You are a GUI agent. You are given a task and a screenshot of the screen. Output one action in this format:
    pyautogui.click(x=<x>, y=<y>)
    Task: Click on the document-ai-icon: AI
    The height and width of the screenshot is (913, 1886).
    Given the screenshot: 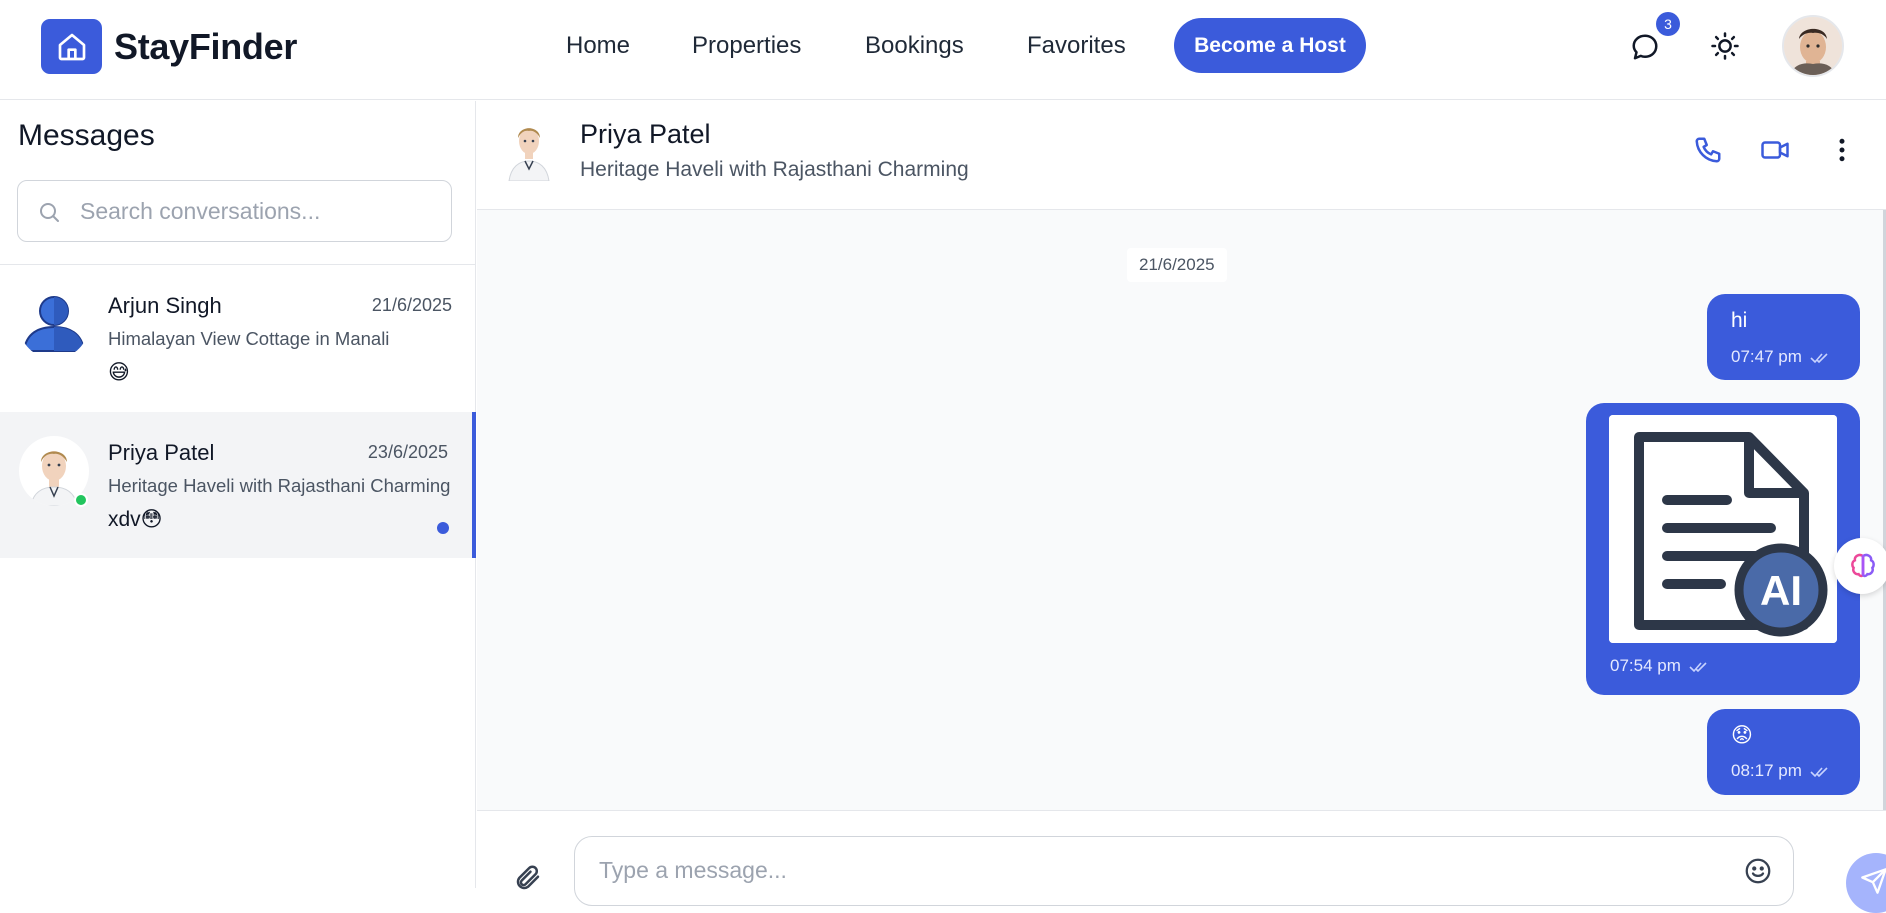 What is the action you would take?
    pyautogui.click(x=1723, y=529)
    